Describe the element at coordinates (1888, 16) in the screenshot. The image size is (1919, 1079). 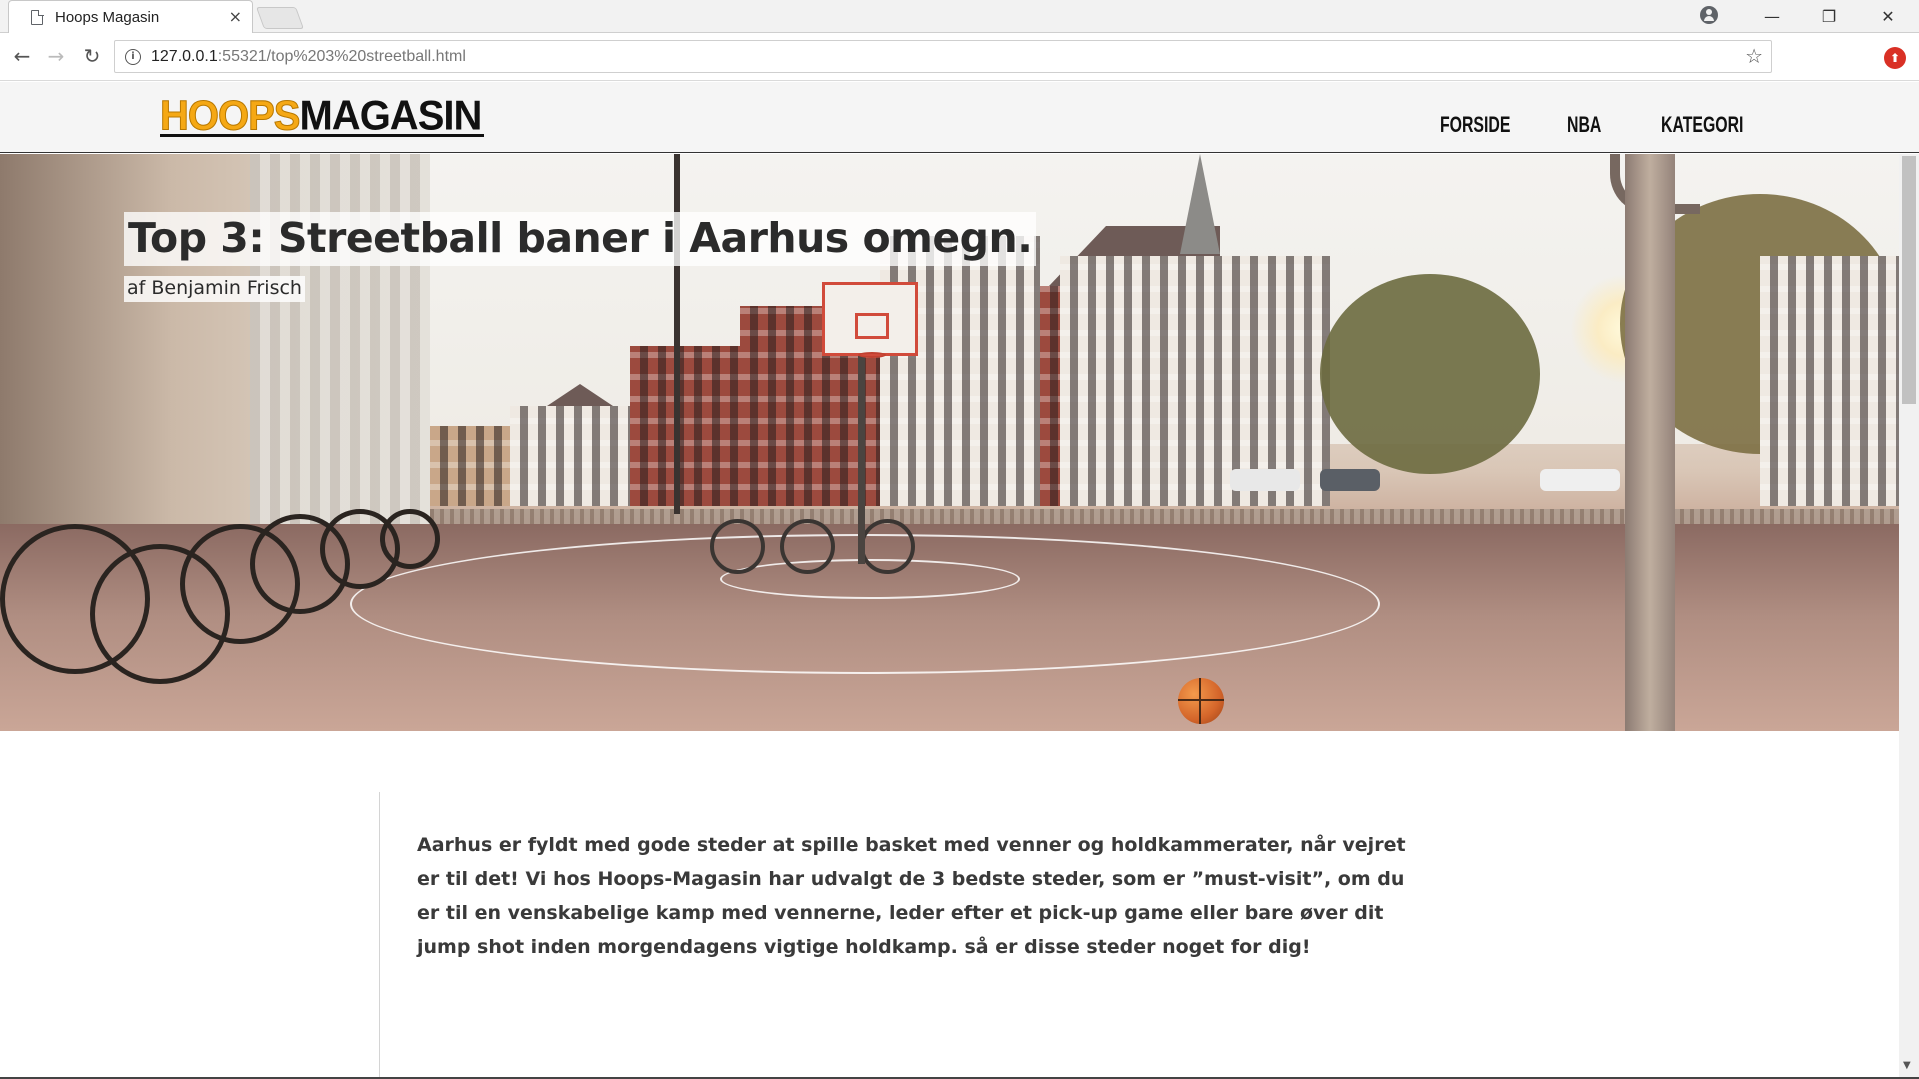
I see `window-close-button: ✕` at that location.